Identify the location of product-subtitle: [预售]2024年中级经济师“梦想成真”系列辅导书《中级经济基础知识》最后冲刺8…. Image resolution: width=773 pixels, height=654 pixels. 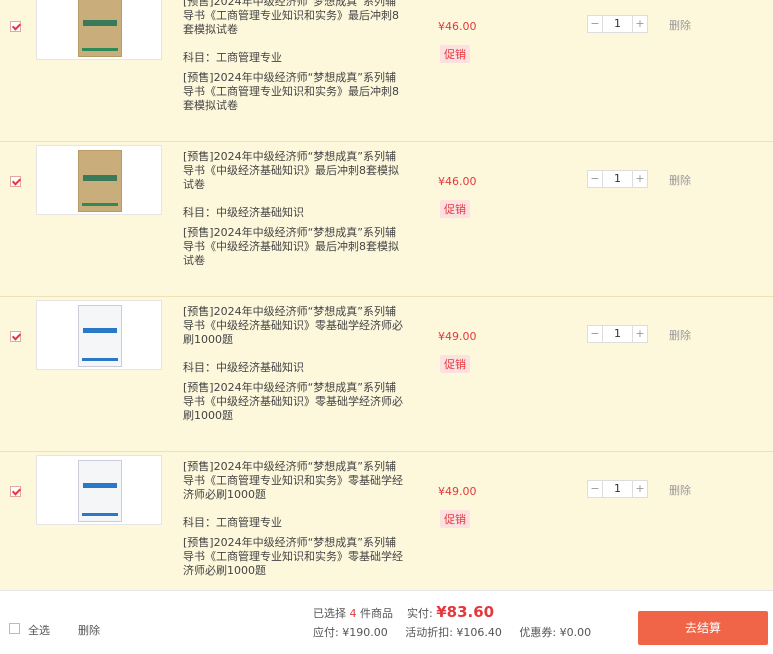
(291, 246).